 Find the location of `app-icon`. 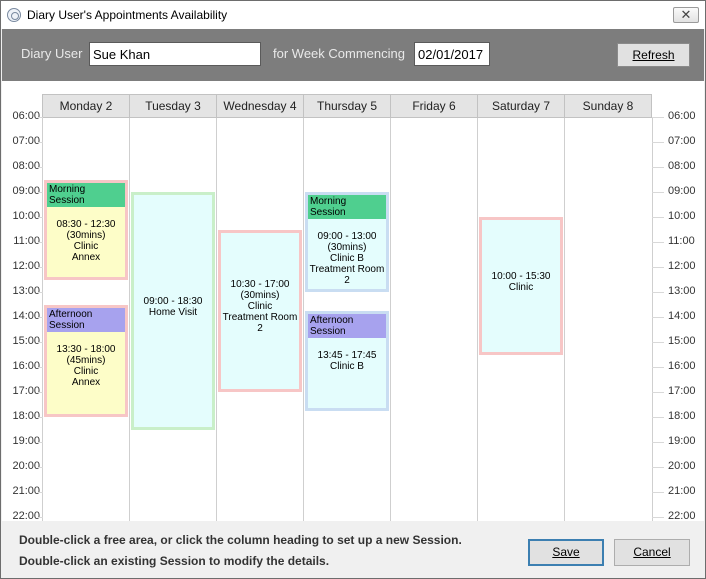

app-icon is located at coordinates (14, 15).